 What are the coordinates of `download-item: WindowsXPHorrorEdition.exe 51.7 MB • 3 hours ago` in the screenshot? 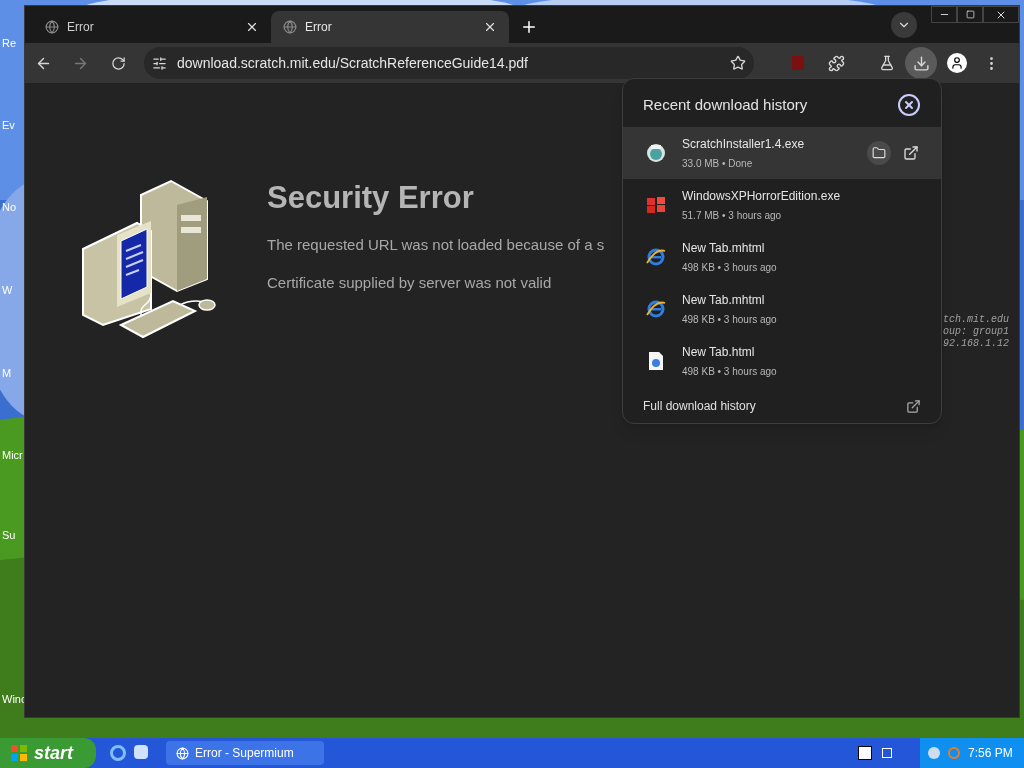 It's located at (782, 205).